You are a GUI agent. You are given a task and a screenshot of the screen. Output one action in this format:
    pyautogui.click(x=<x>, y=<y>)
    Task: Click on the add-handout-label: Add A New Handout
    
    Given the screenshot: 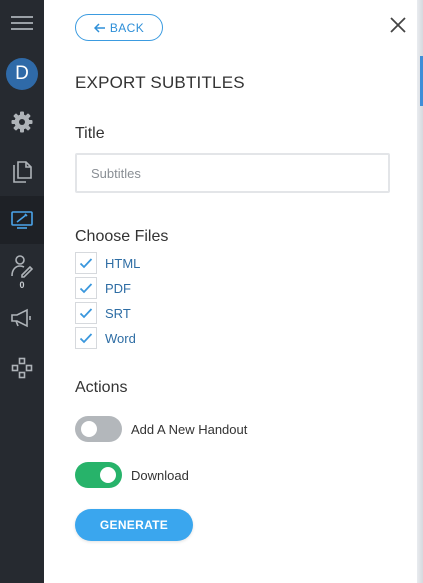 What is the action you would take?
    pyautogui.click(x=189, y=429)
    